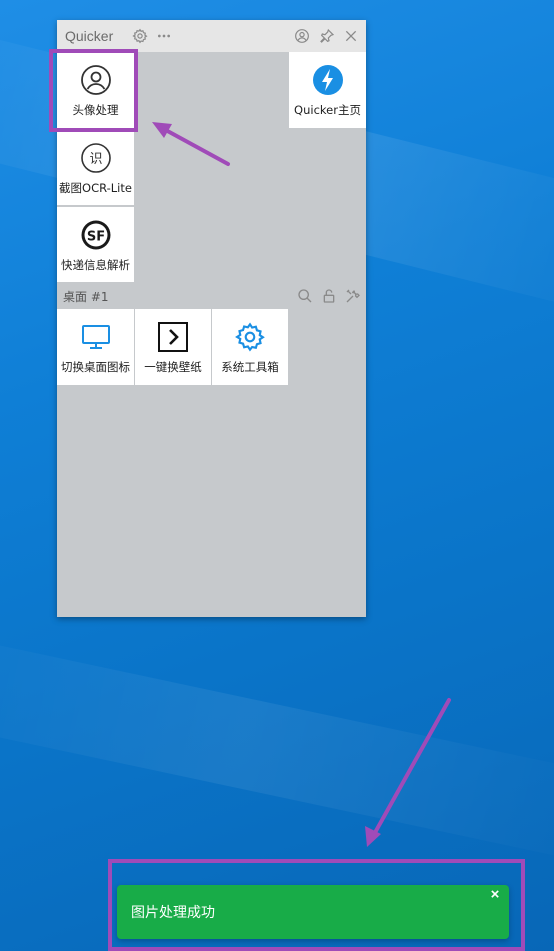 The width and height of the screenshot is (554, 951). I want to click on action-tile-change-wallpaper: 一键换壁纸, so click(173, 347).